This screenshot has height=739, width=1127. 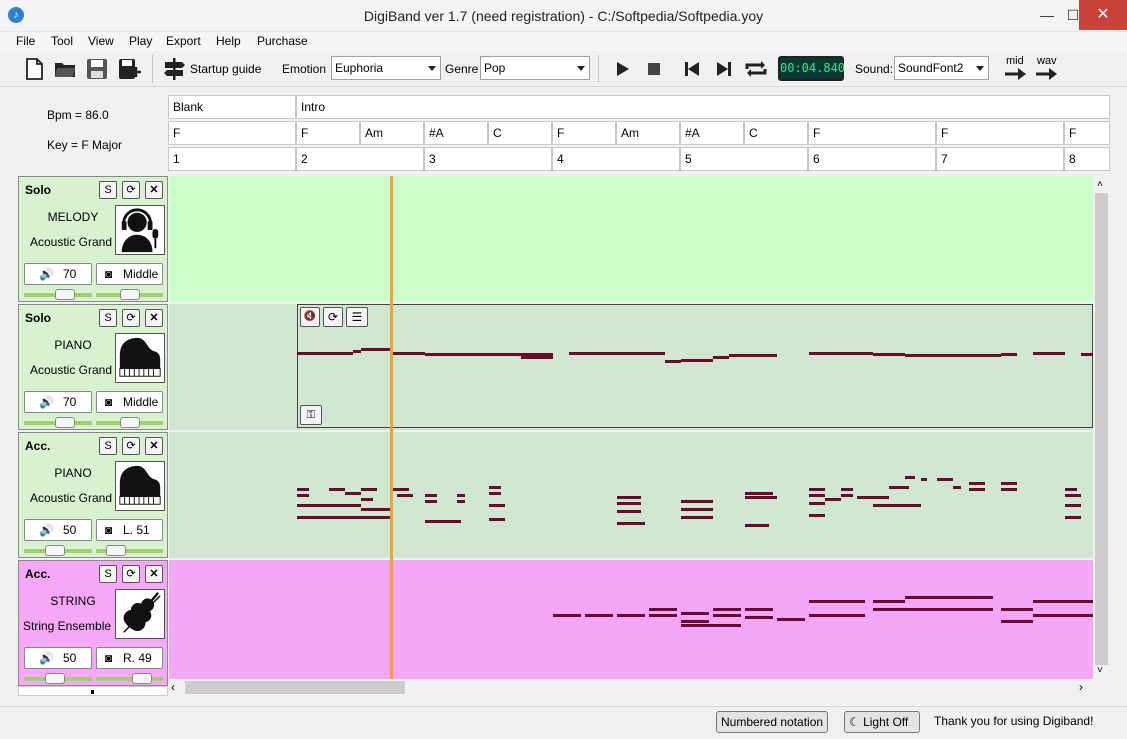 I want to click on menu-play: Play, so click(x=140, y=41).